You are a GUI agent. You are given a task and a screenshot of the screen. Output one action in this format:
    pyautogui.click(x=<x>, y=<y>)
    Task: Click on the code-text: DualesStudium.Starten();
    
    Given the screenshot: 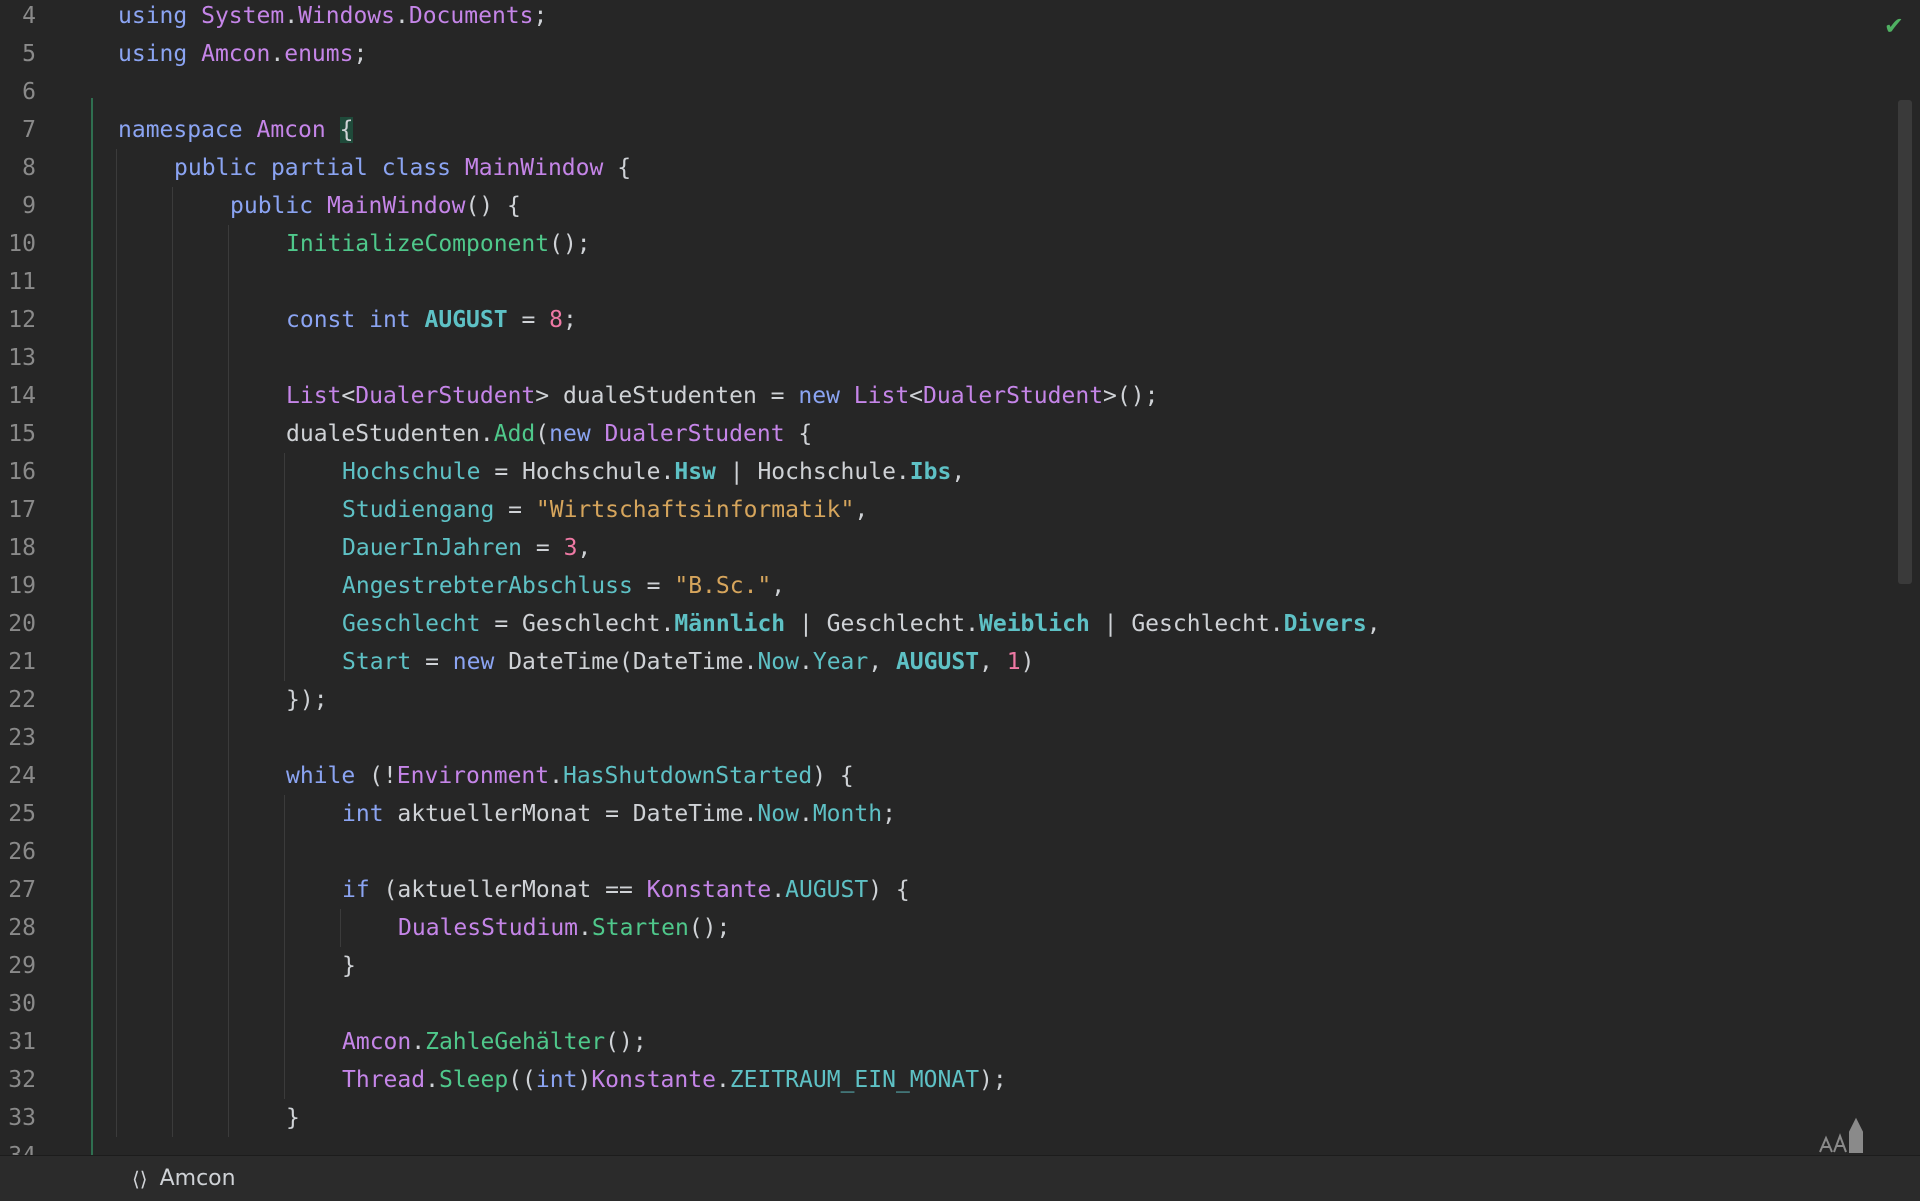 What is the action you would take?
    pyautogui.click(x=564, y=928)
    